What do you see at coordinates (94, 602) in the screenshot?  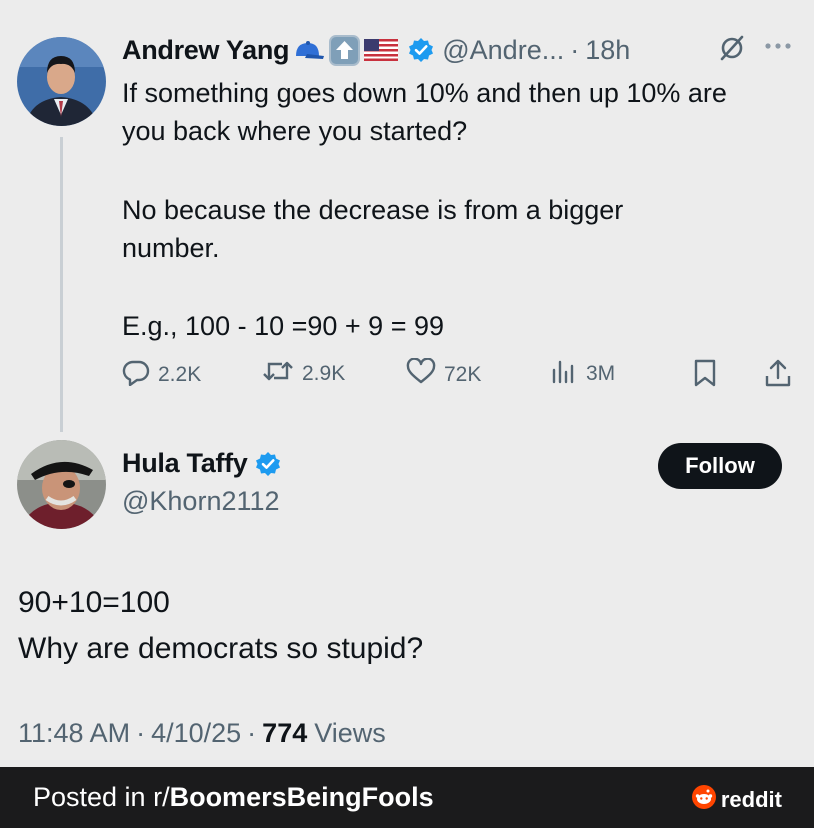 I see `reply-text-line: 90+10=100` at bounding box center [94, 602].